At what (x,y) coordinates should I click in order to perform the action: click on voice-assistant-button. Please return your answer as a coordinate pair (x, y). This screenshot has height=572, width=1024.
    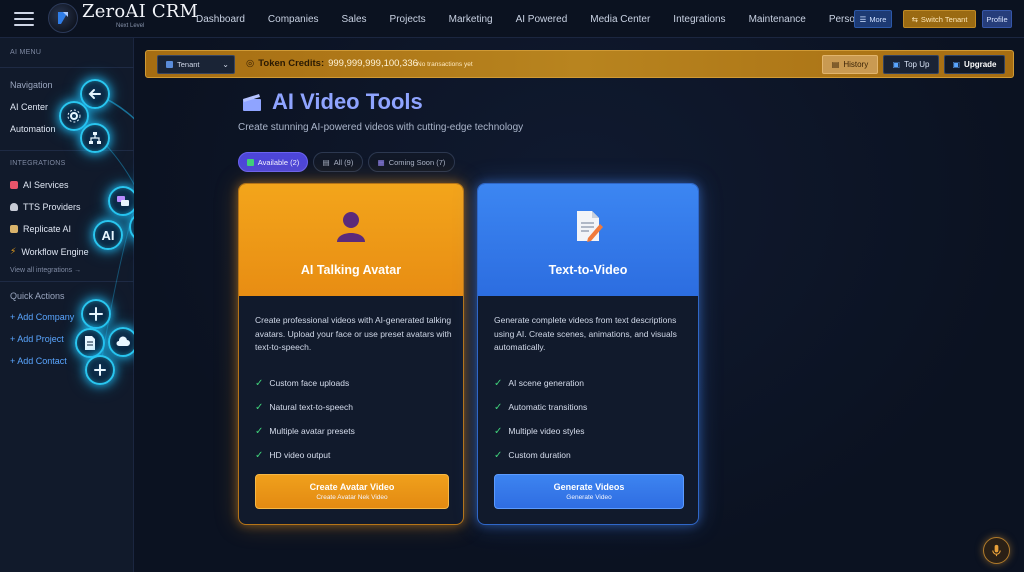
    Looking at the image, I should click on (996, 550).